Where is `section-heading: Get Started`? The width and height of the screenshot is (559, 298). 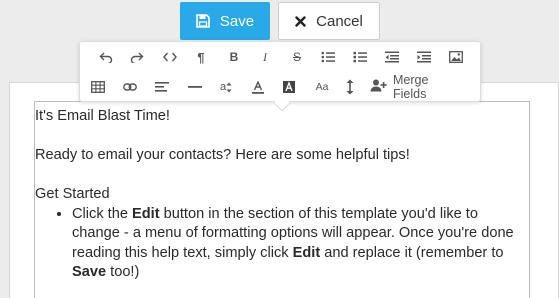
section-heading: Get Started is located at coordinates (72, 194).